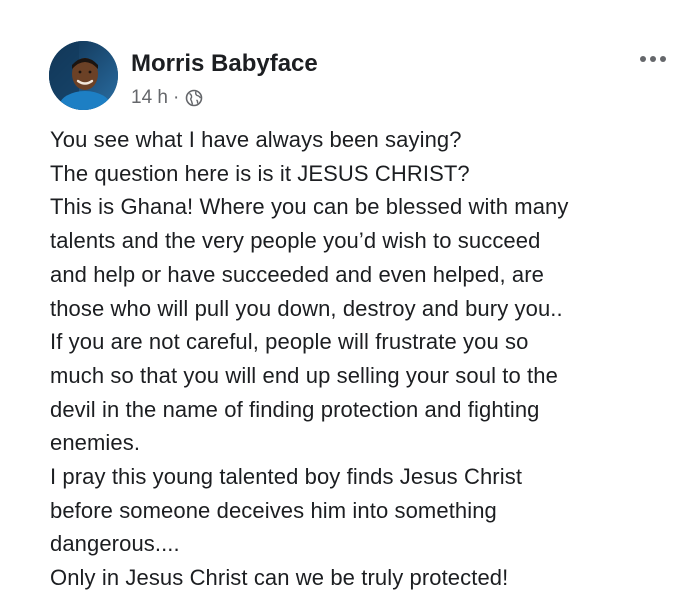 The height and width of the screenshot is (612, 678). What do you see at coordinates (95, 443) in the screenshot?
I see `post-text-line: enemies.` at bounding box center [95, 443].